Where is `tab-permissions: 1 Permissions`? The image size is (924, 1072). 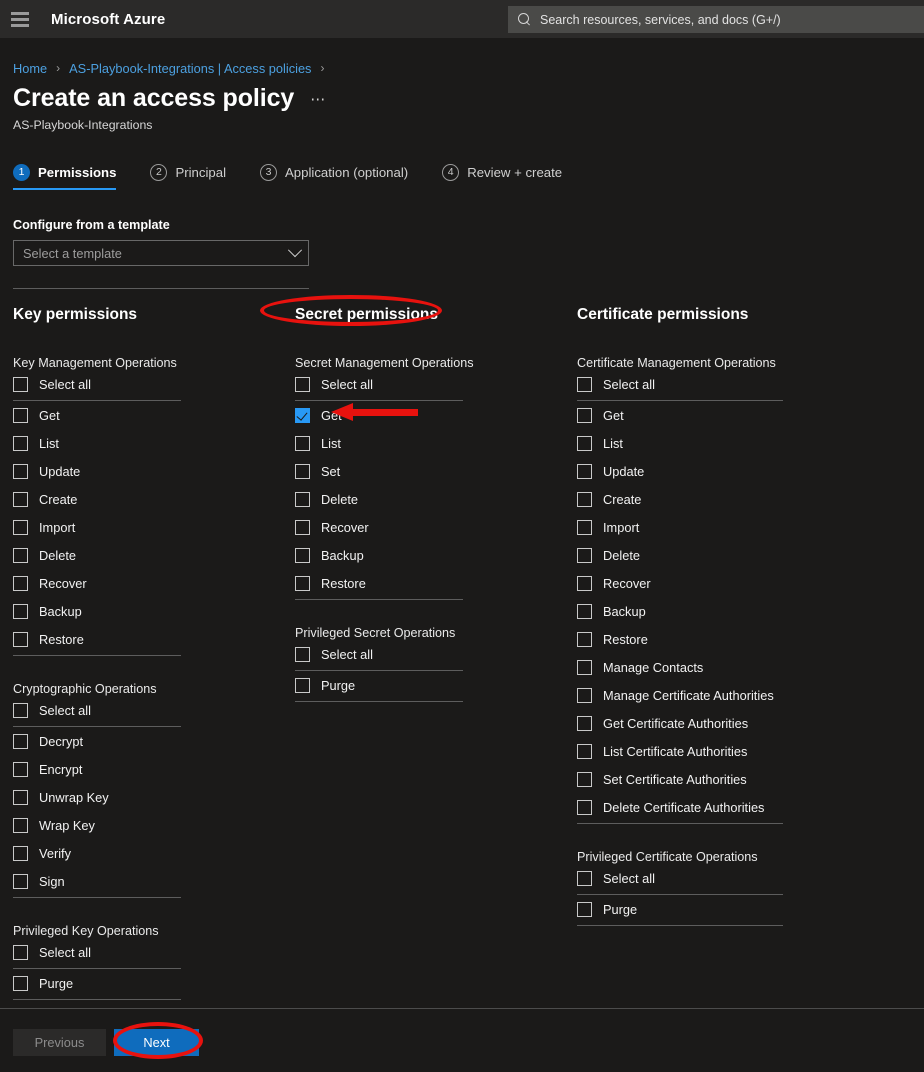
tab-permissions: 1 Permissions is located at coordinates (70, 172).